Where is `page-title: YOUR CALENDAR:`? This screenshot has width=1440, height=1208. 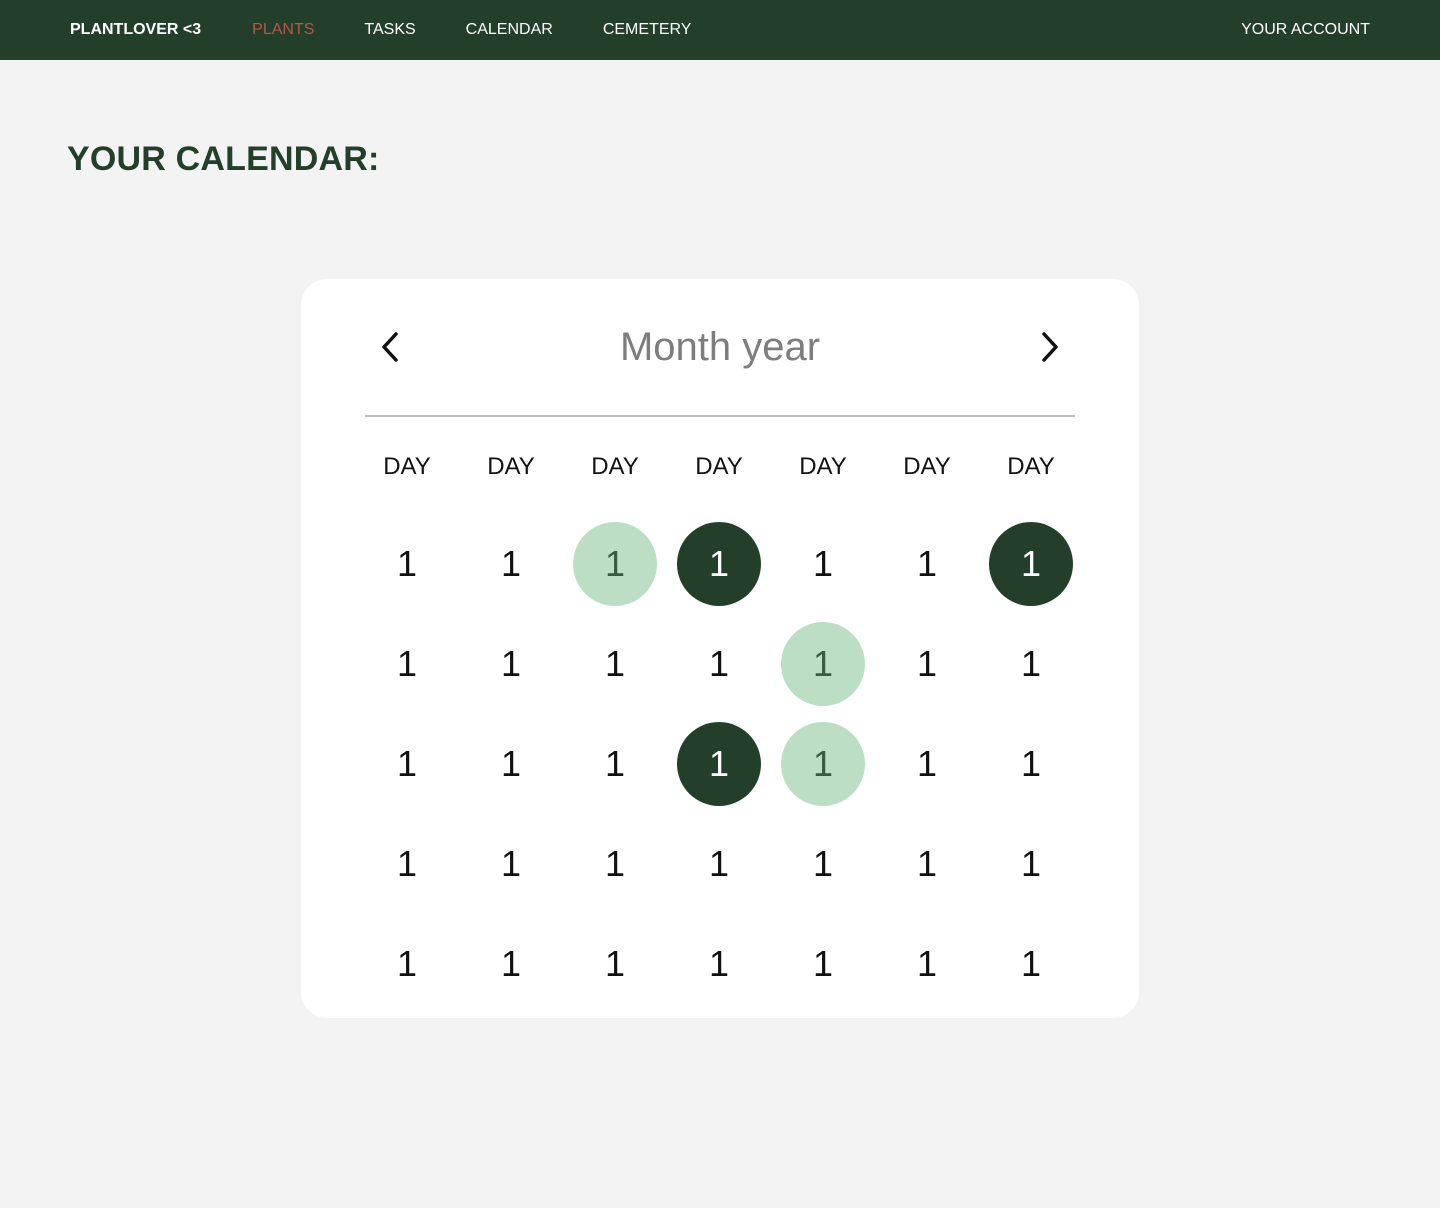 page-title: YOUR CALENDAR: is located at coordinates (223, 159).